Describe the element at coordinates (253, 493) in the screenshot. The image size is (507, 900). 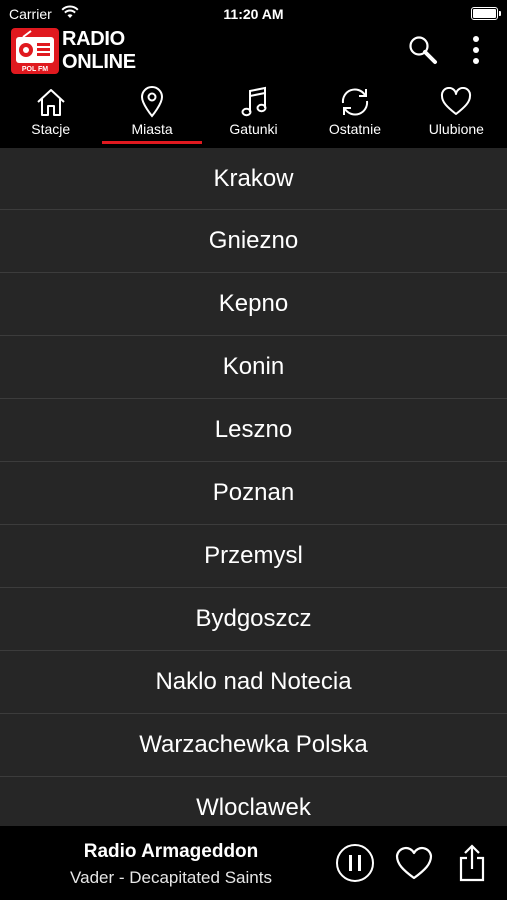
I see `list-item: Poznan` at that location.